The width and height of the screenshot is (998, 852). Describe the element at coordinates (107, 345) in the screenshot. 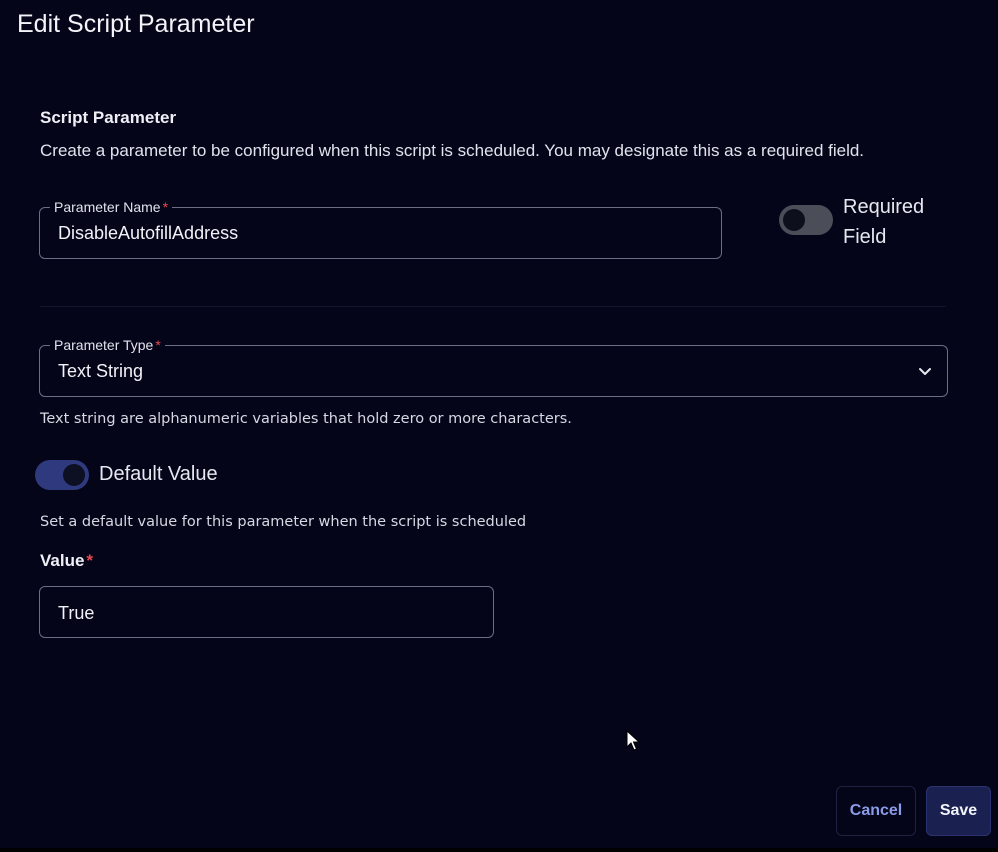

I see `parameter-type-label: Parameter Type *` at that location.